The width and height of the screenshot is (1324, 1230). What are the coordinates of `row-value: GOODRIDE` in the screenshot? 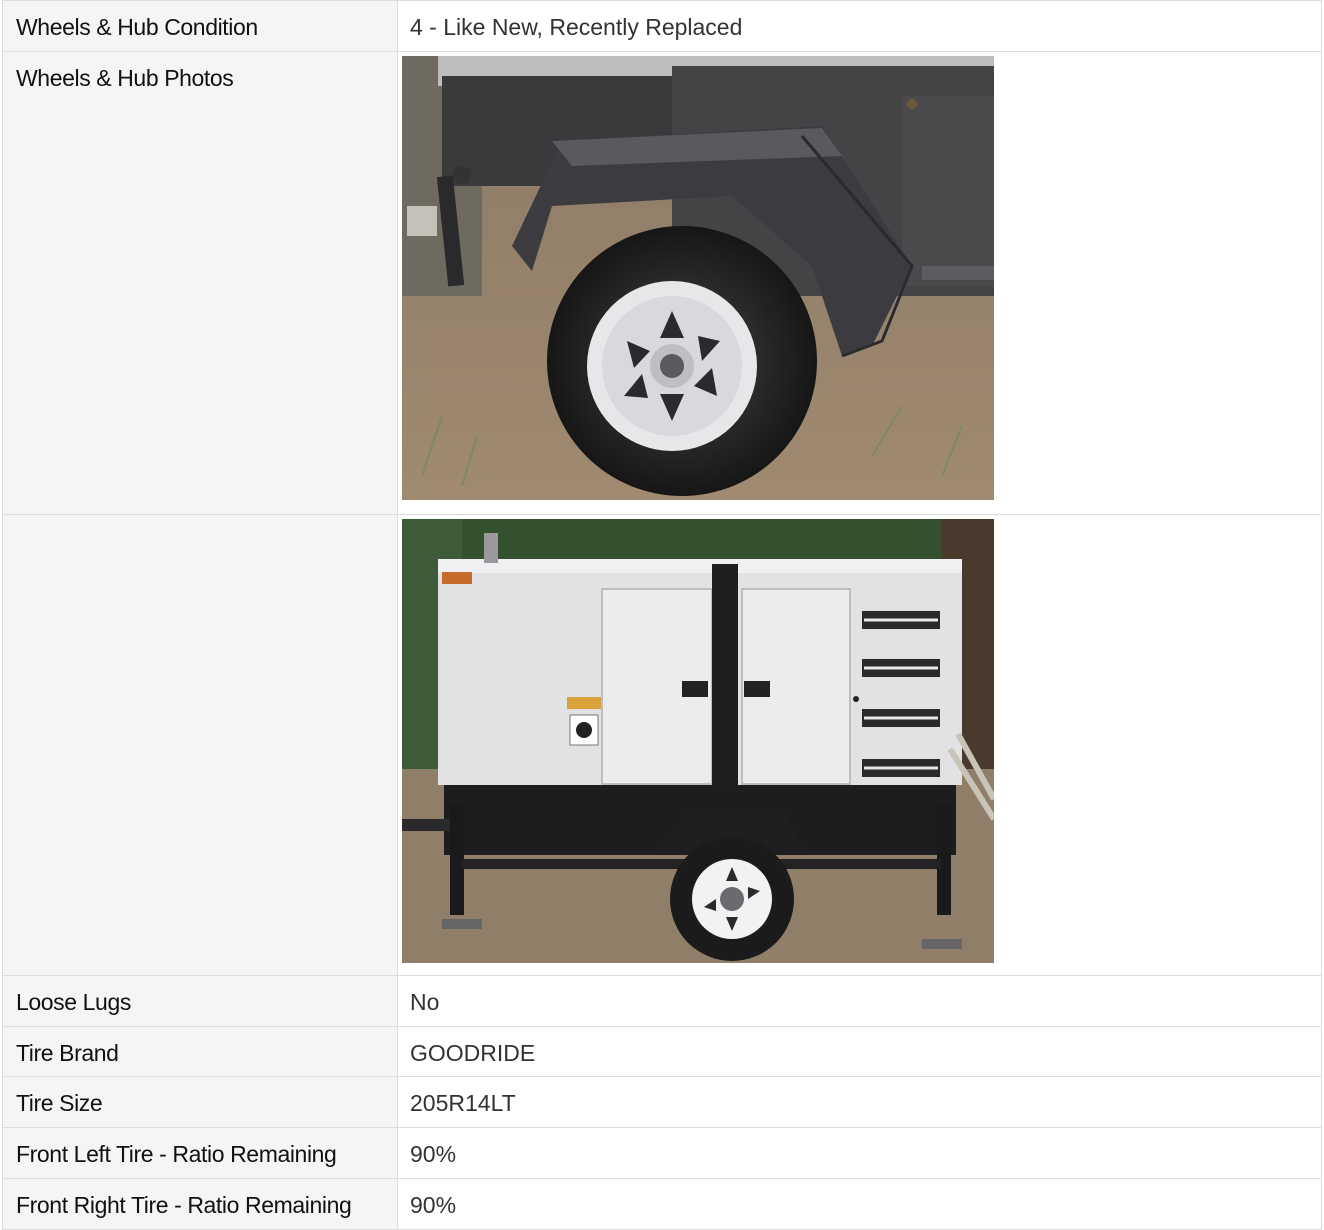 It's located at (859, 1051).